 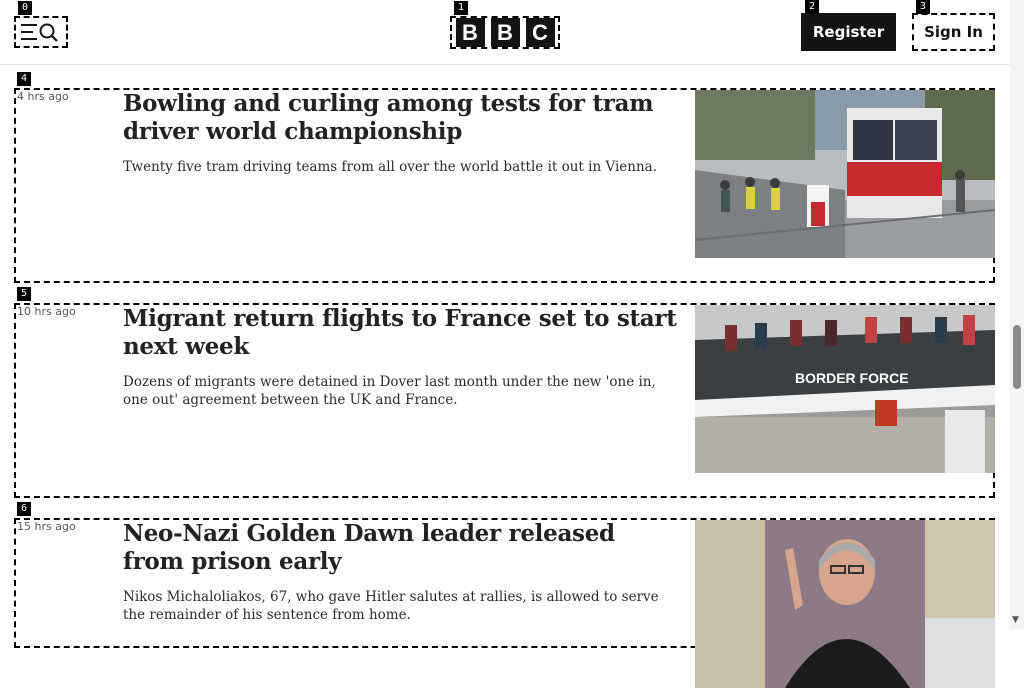 I want to click on marker-label: 1, so click(x=461, y=8).